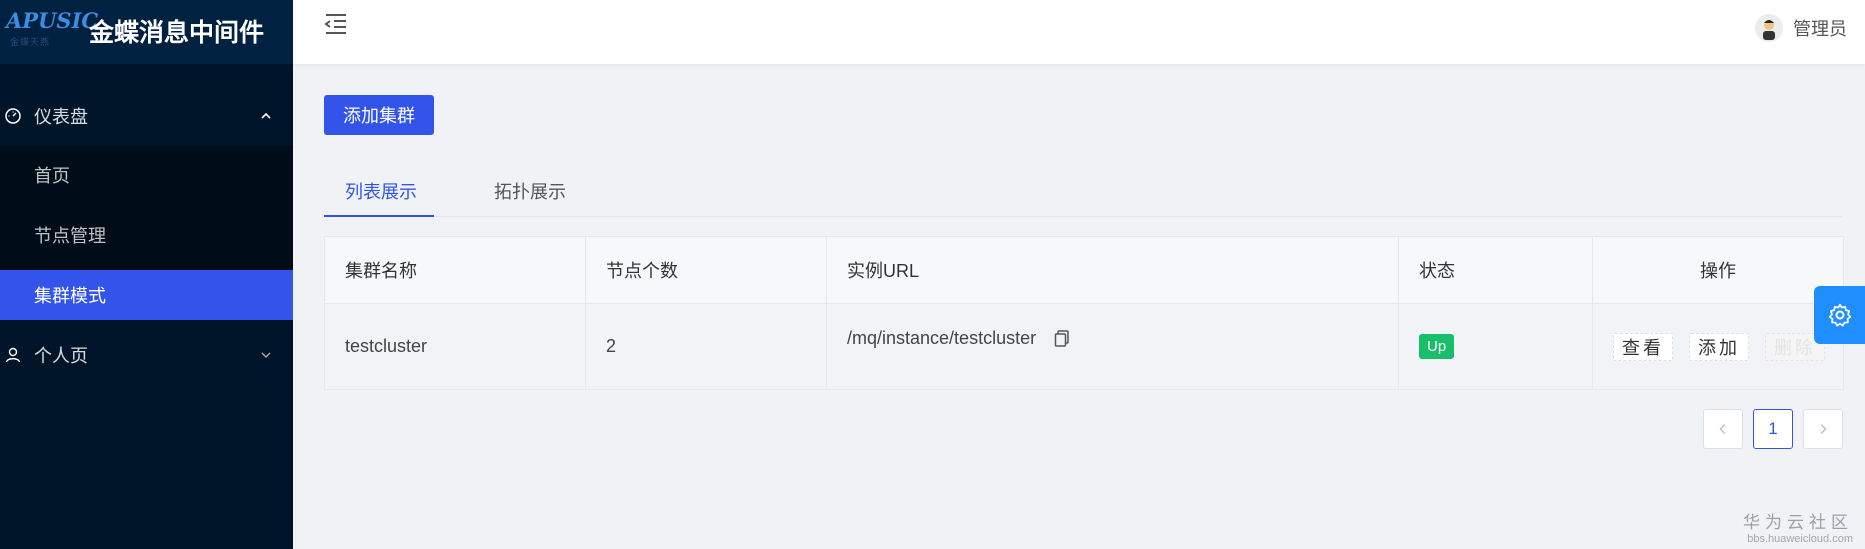 This screenshot has width=1865, height=549. What do you see at coordinates (1079, 32) in the screenshot?
I see `top-header: 管理员` at bounding box center [1079, 32].